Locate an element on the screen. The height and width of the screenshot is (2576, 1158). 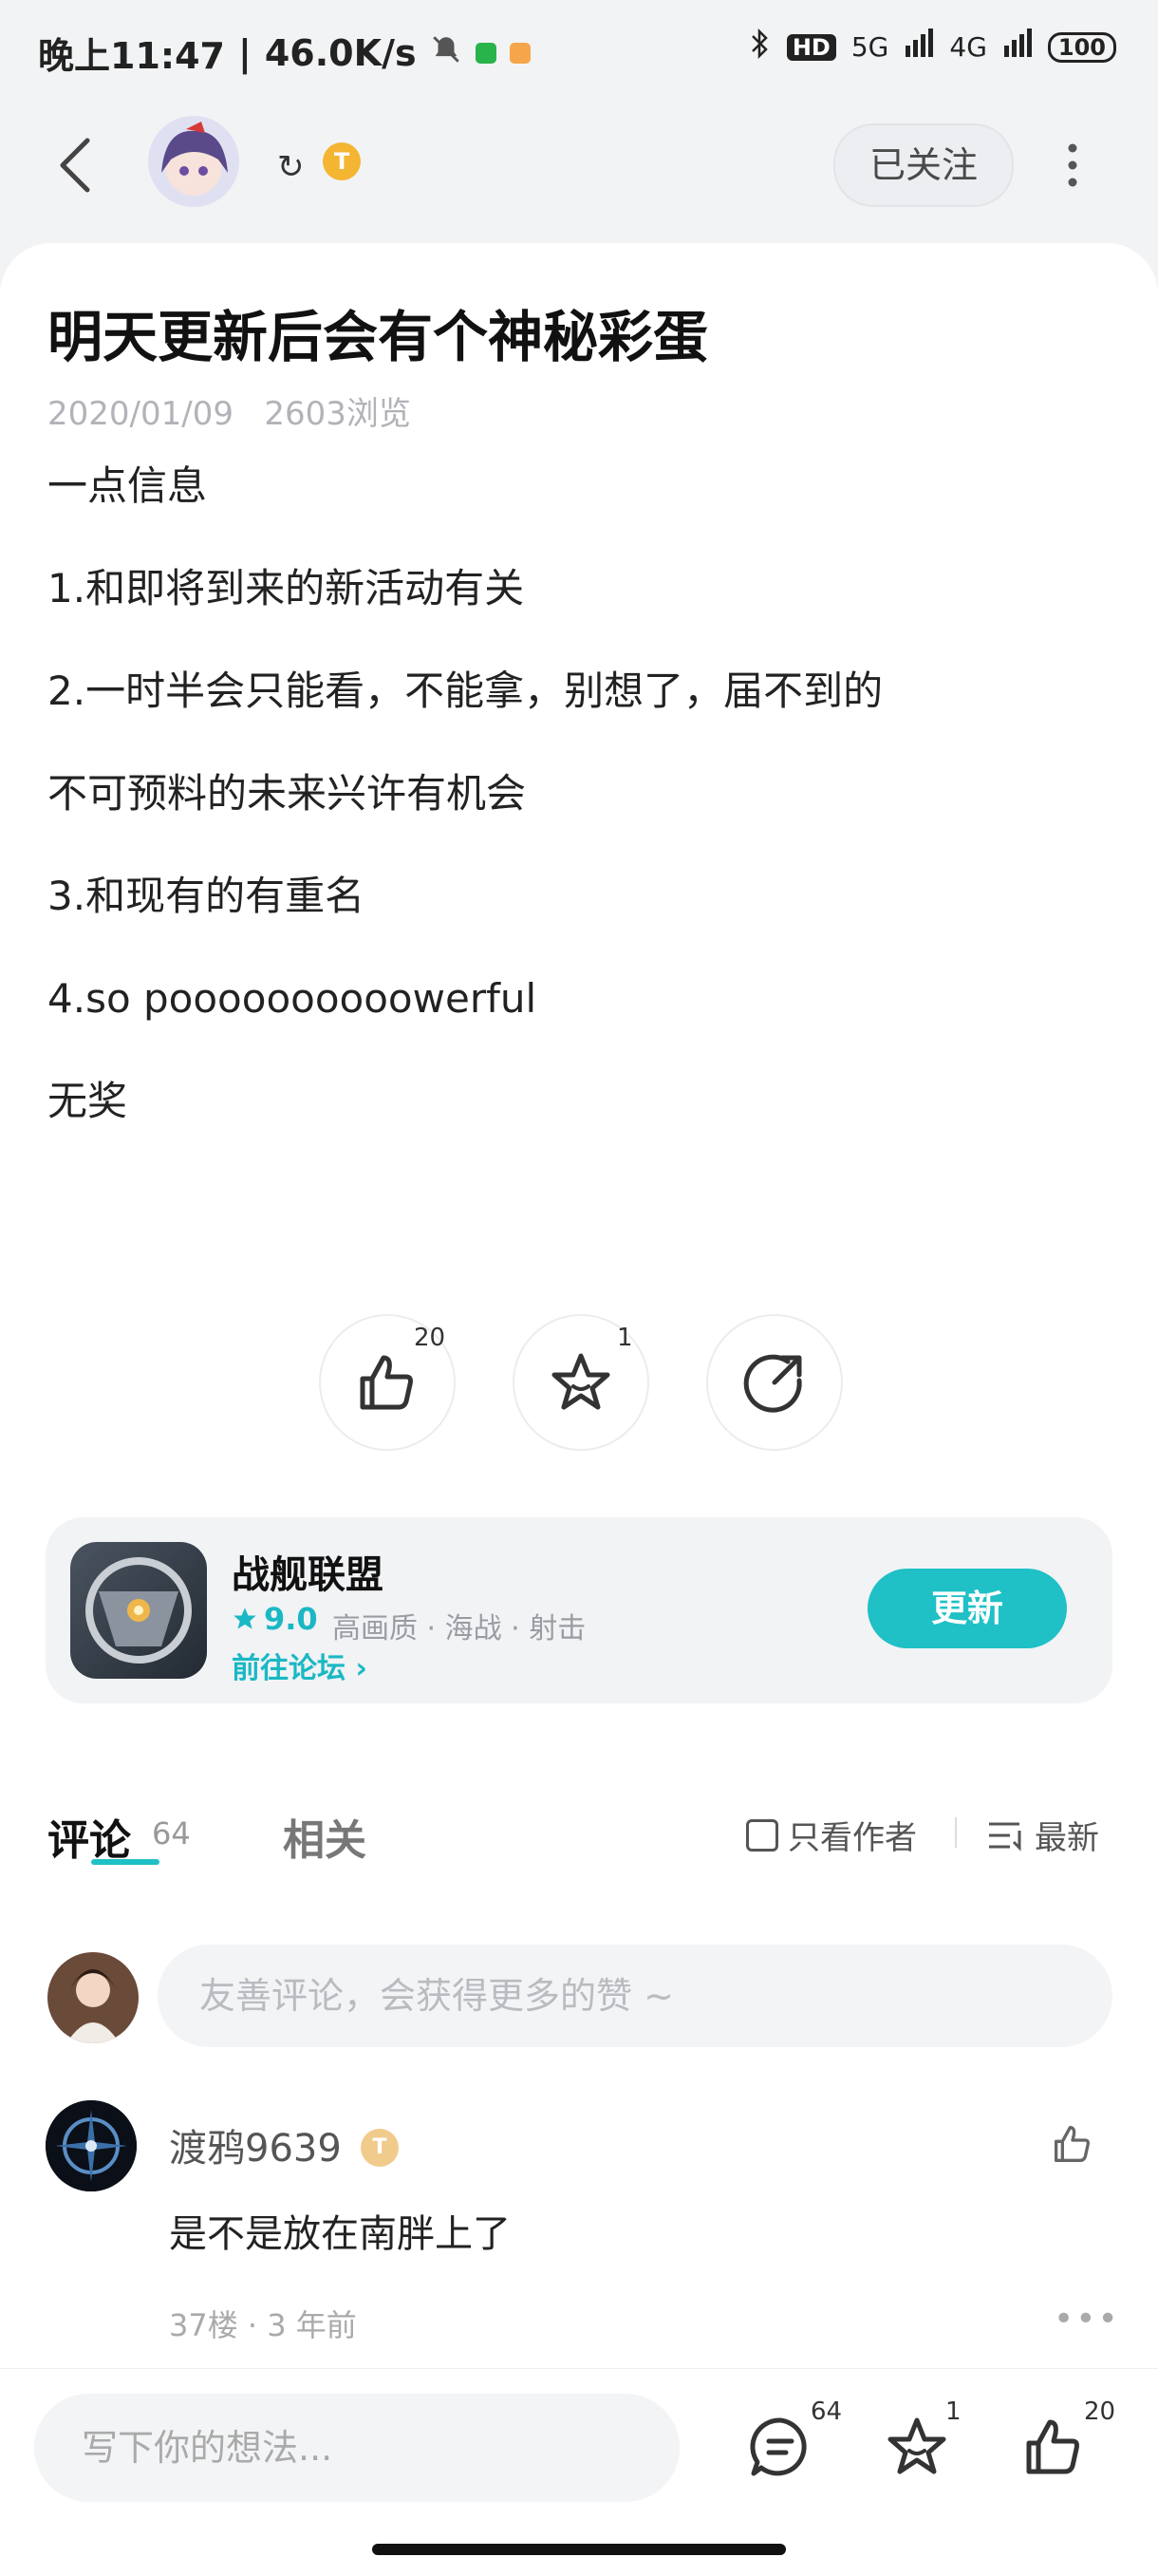
bottom-like-count: 20 is located at coordinates (1100, 2411).